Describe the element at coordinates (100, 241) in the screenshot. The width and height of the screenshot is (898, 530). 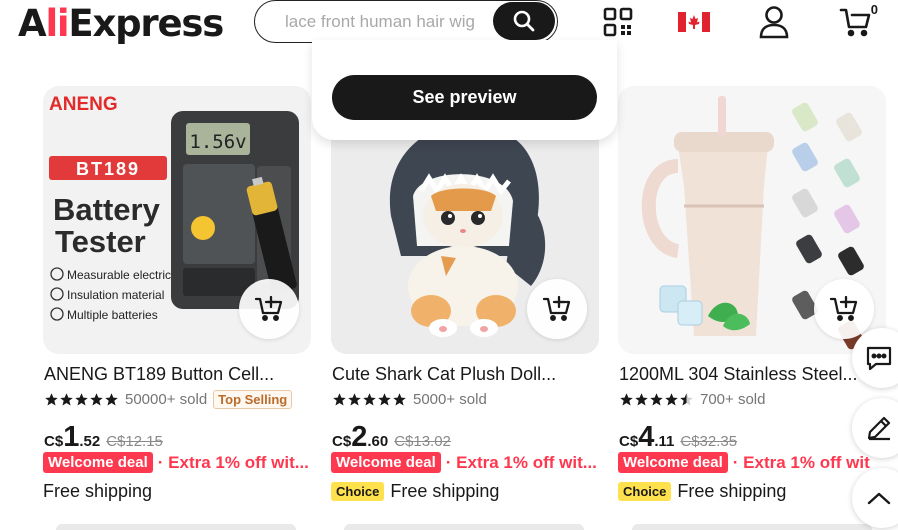
I see `image-line2: Tester` at that location.